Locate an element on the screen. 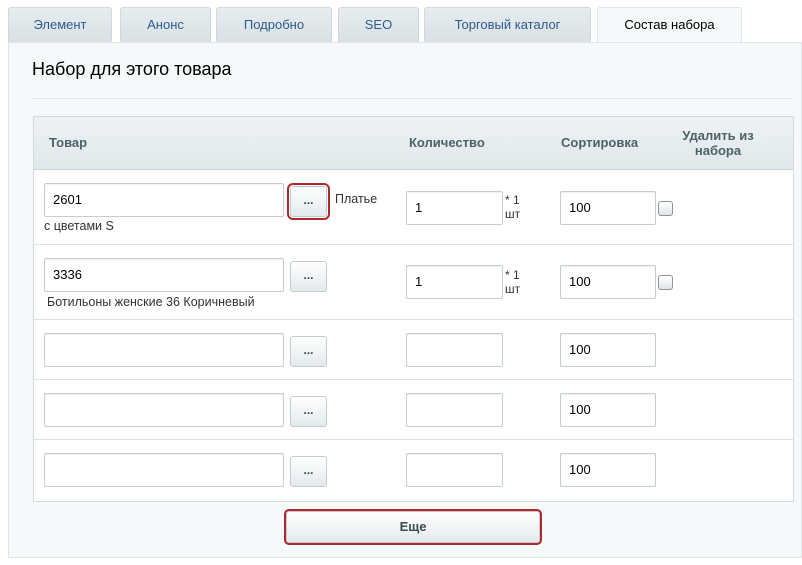 The height and width of the screenshot is (565, 802). header-delete: Удалить из набора is located at coordinates (718, 143).